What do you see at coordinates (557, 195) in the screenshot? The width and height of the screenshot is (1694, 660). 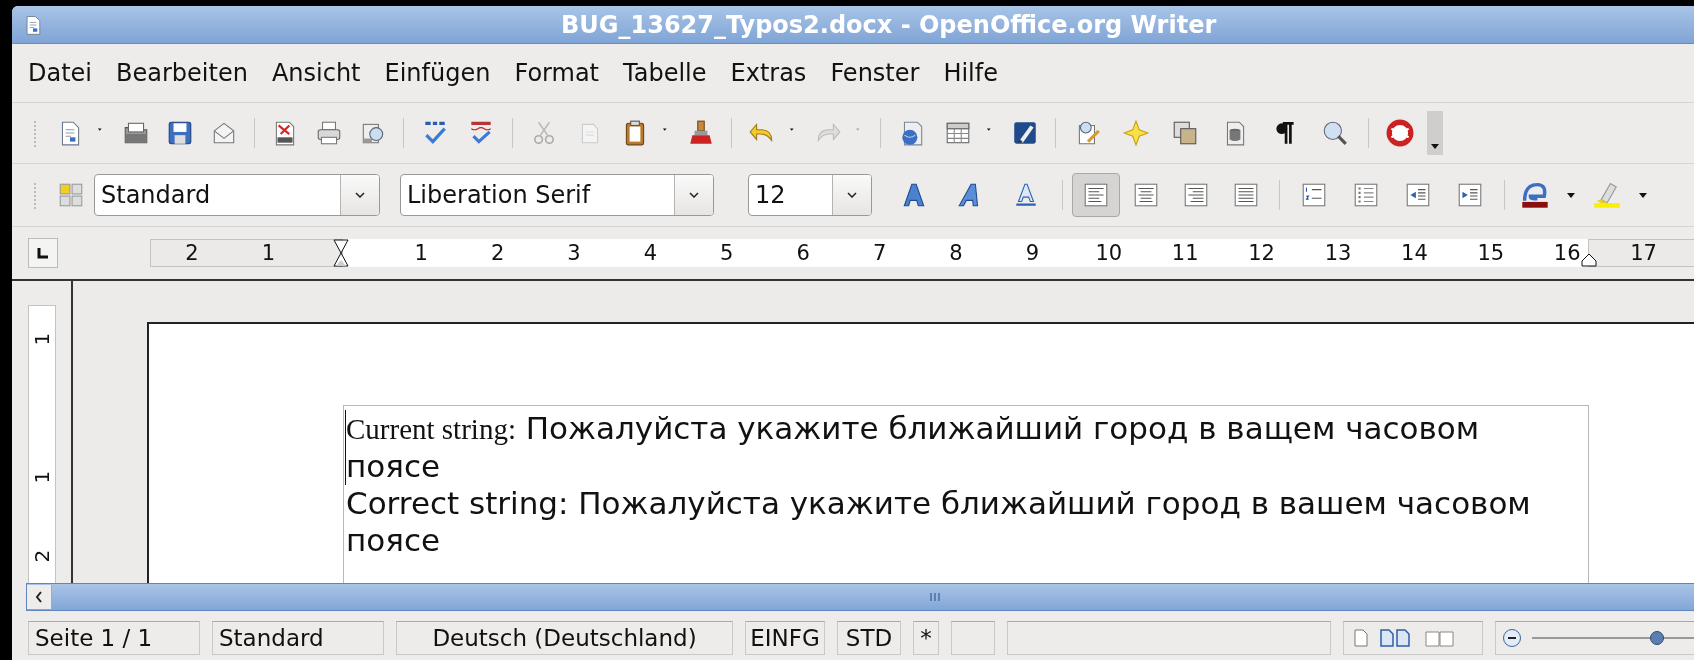 I see `font-name-combo: Liberation Serif` at bounding box center [557, 195].